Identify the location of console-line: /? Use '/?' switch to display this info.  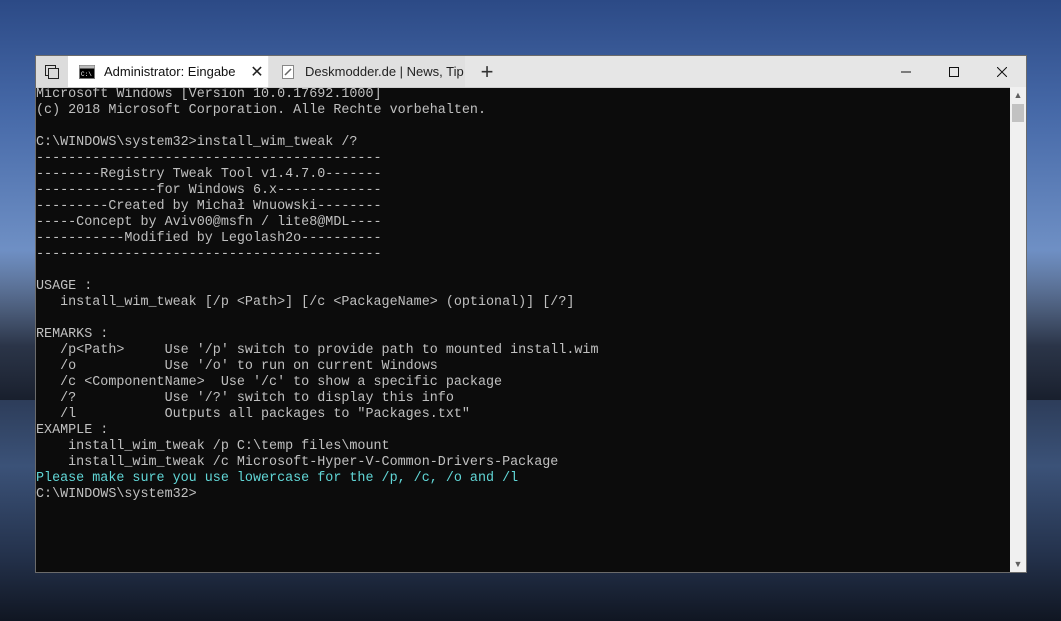
(245, 398).